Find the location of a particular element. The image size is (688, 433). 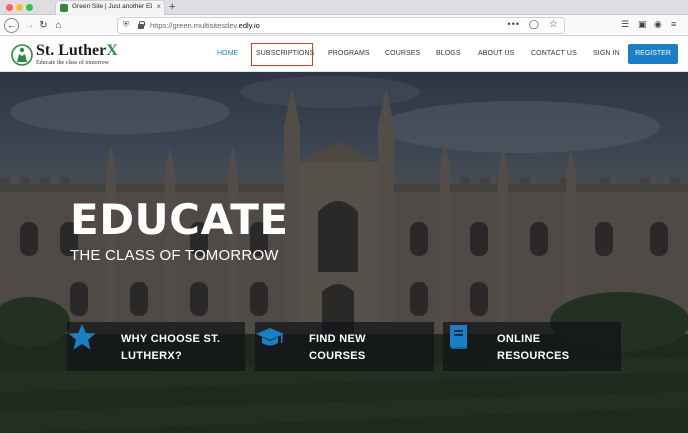

bookmark-star-icon: ☆ is located at coordinates (553, 24).